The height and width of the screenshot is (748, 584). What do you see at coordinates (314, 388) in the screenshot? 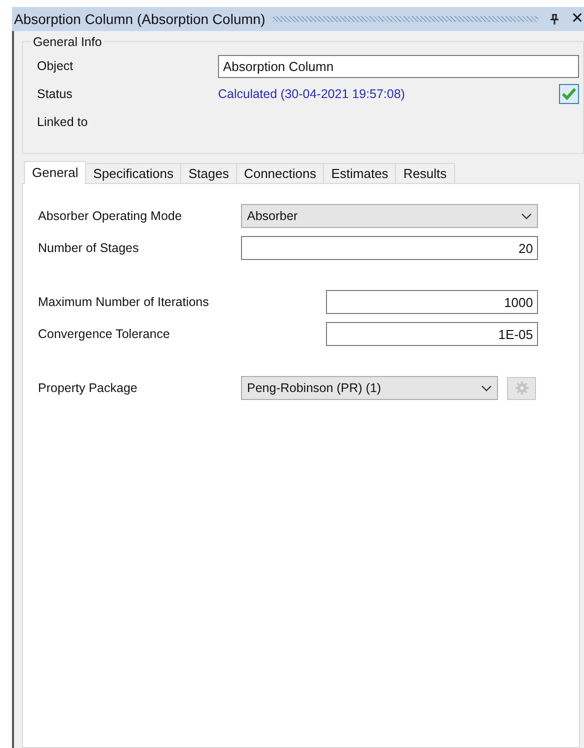
I see `dropdown-value: Peng-Robinson (PR) (1)` at bounding box center [314, 388].